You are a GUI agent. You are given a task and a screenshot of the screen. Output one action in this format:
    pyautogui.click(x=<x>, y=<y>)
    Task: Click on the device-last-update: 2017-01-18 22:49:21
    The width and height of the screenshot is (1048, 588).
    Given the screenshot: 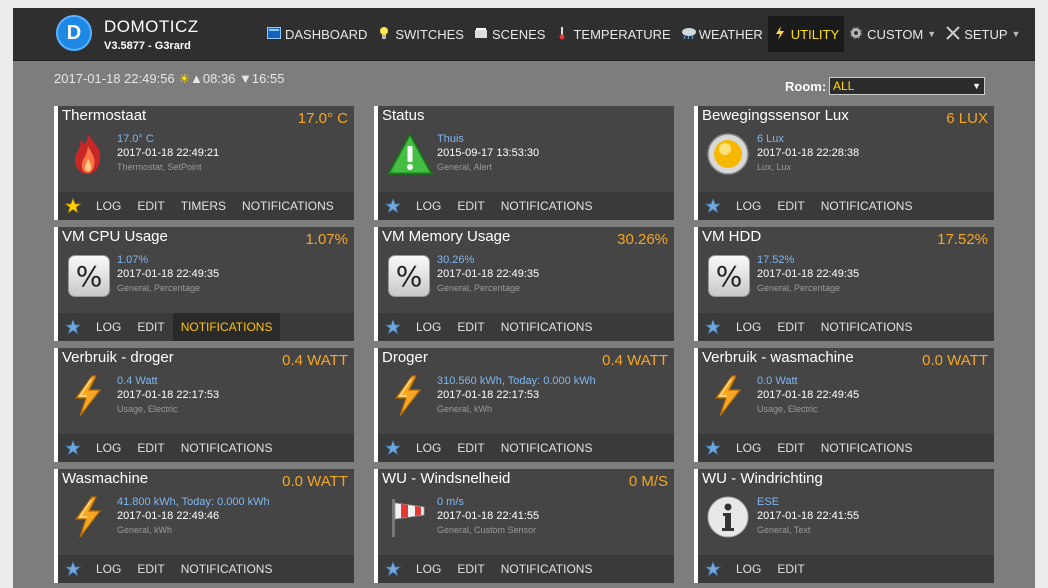 What is the action you would take?
    pyautogui.click(x=168, y=153)
    